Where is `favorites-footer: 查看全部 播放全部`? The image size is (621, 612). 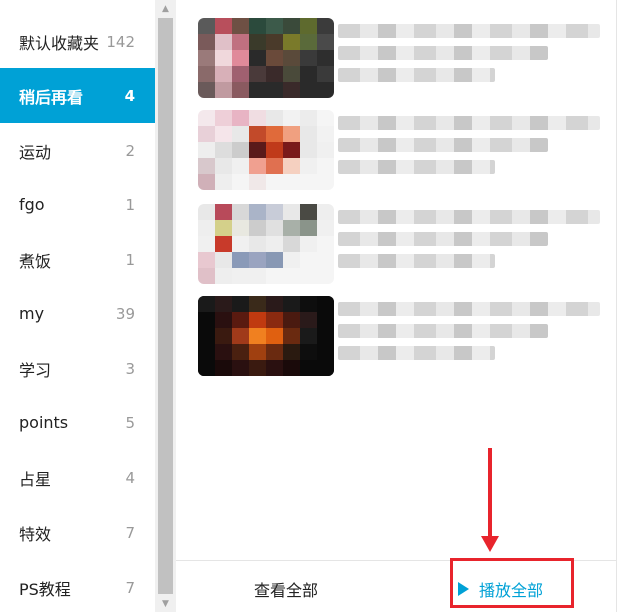 favorites-footer: 查看全部 播放全部 is located at coordinates (396, 586).